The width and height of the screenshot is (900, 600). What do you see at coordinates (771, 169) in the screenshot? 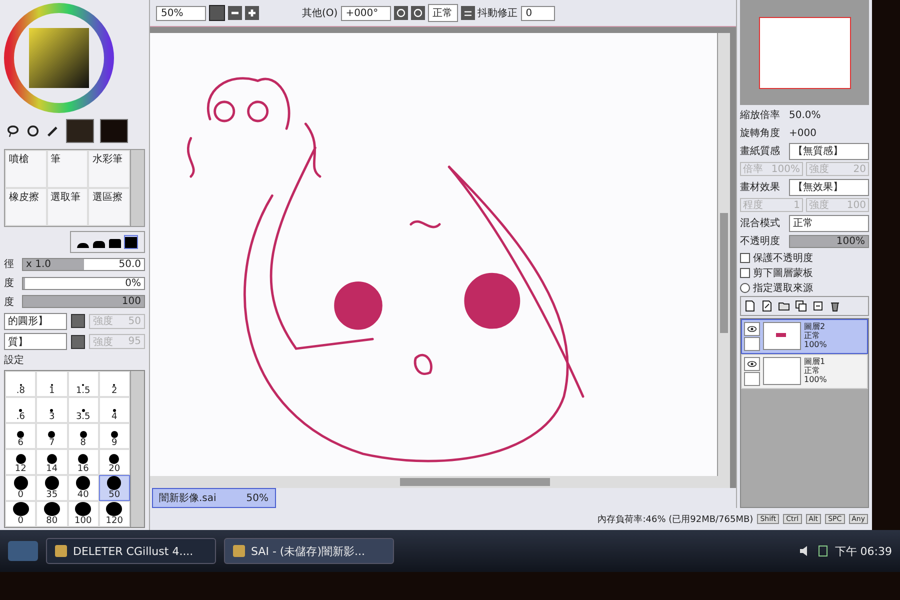
I see `scale-field: 倍率 100%` at bounding box center [771, 169].